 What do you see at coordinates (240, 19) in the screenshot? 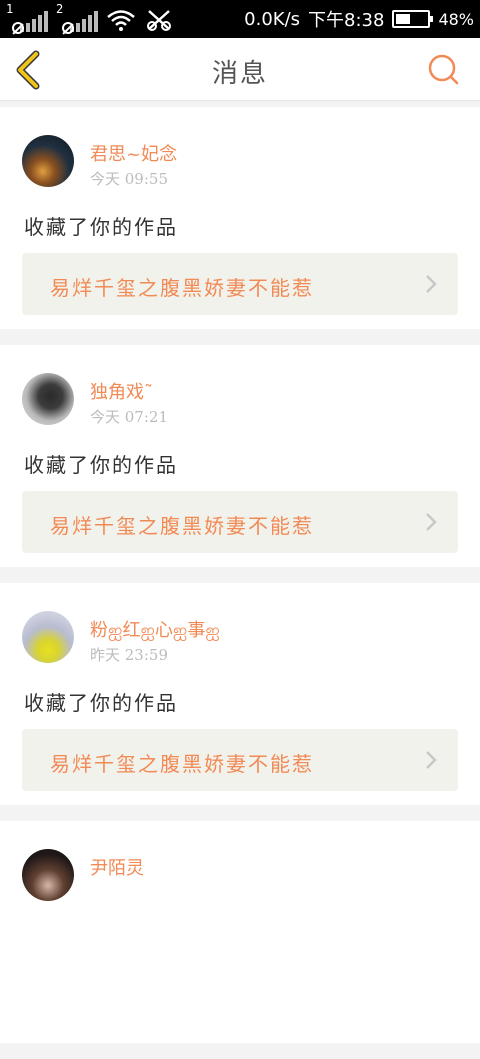
I see `status-bar: 1 2 0.0K/s 下午8:38 48%` at bounding box center [240, 19].